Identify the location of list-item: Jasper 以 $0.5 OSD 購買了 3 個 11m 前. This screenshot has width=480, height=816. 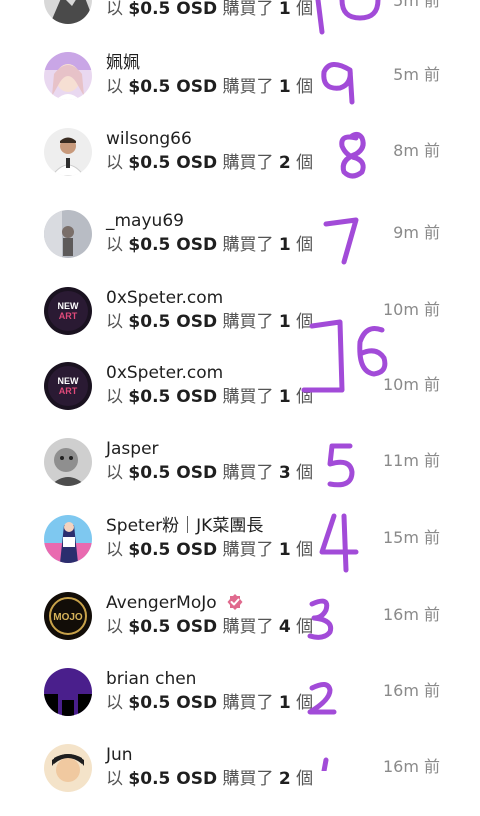
(240, 474).